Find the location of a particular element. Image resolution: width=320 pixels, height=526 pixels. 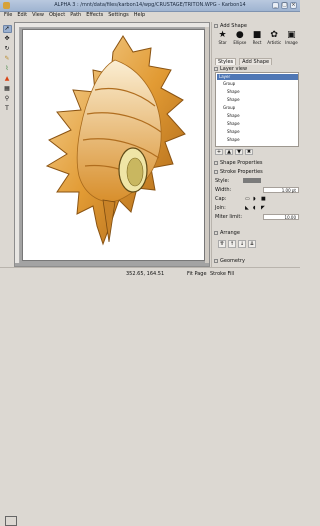

artistic-icon: ✿ is located at coordinates (274, 35).